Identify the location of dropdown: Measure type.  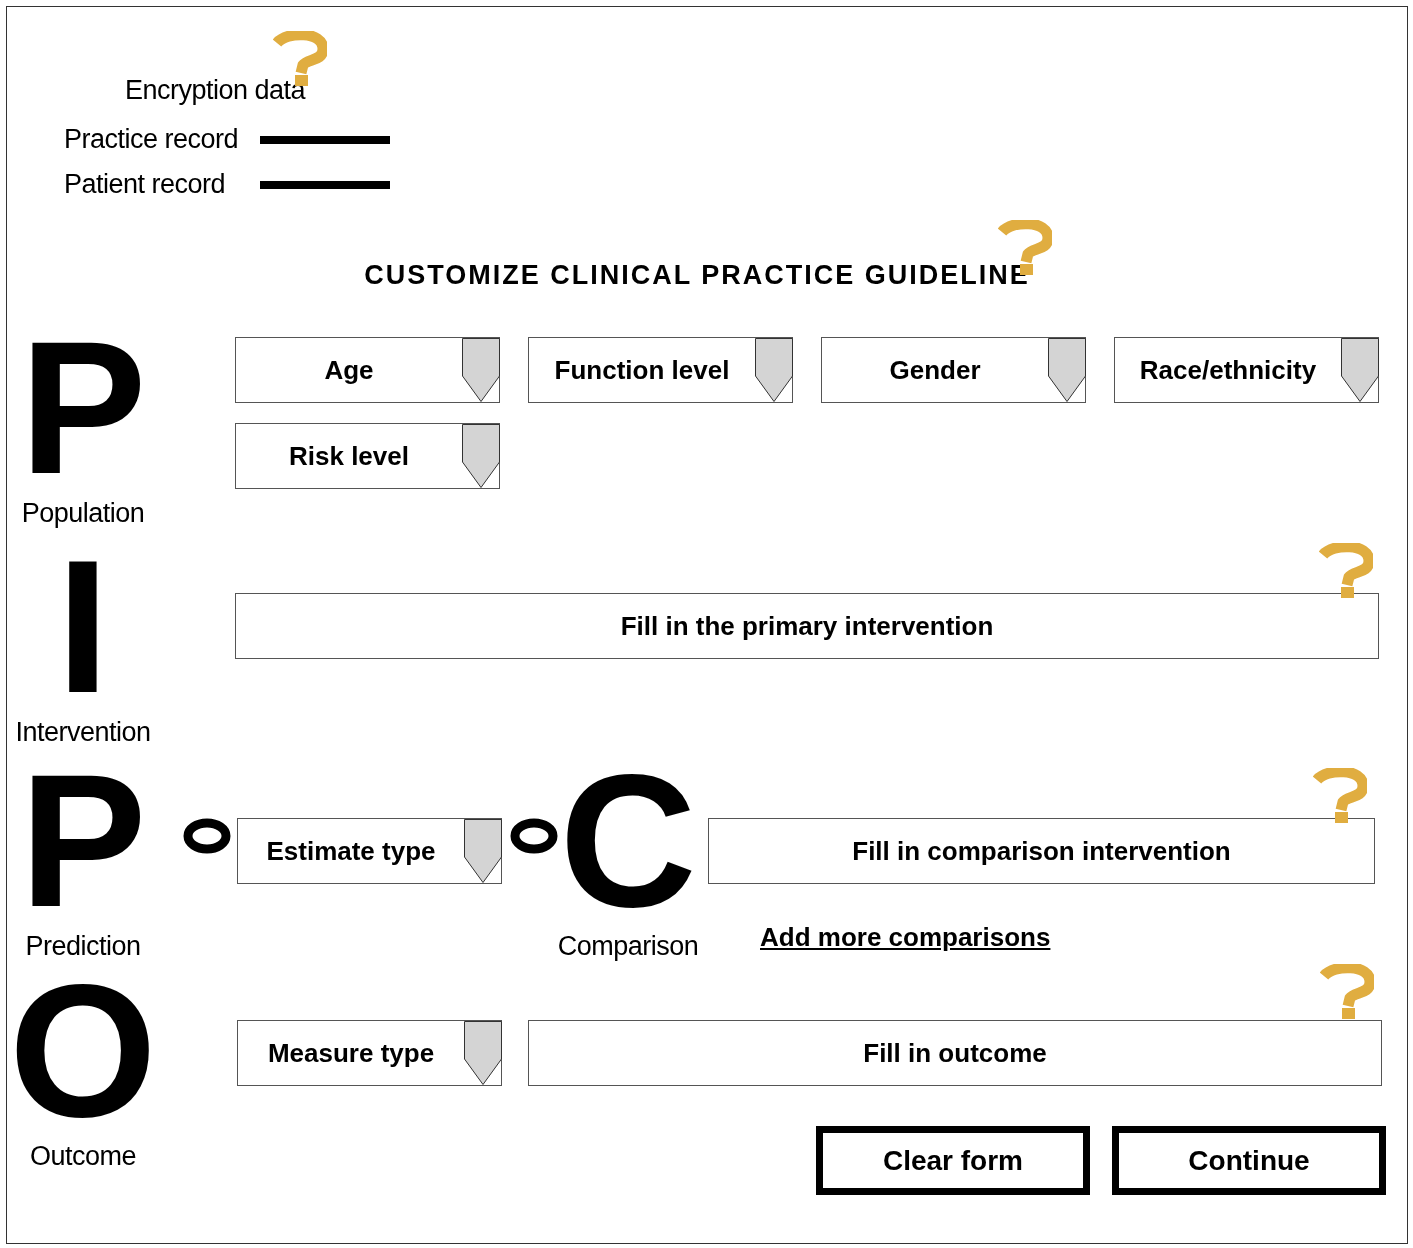
(369, 1053).